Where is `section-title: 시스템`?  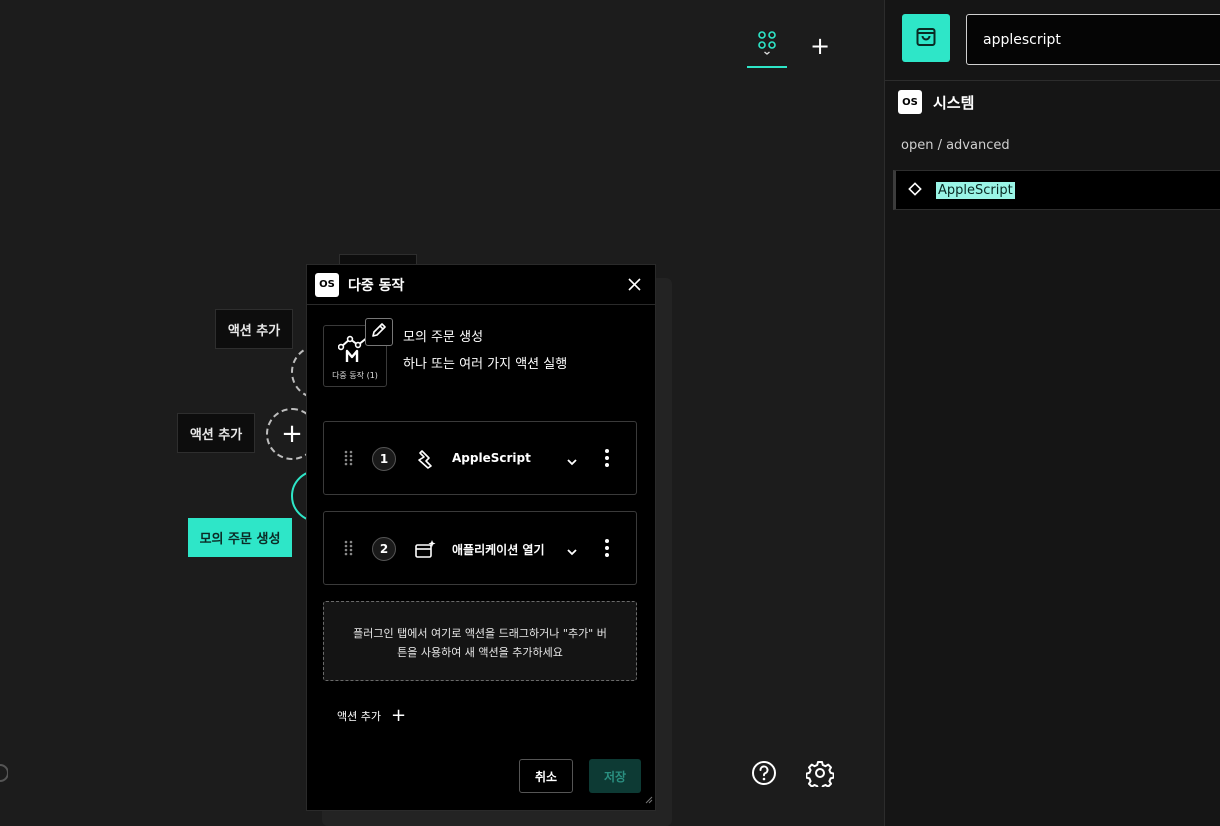
section-title: 시스템 is located at coordinates (954, 102).